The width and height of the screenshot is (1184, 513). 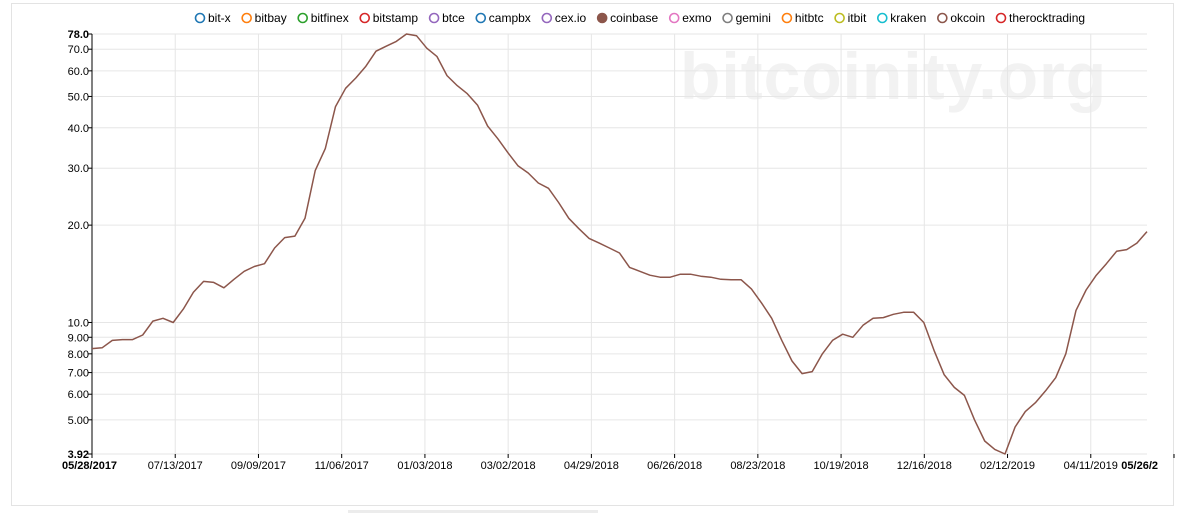 I want to click on y-tick-label: 20.0, so click(x=78, y=226).